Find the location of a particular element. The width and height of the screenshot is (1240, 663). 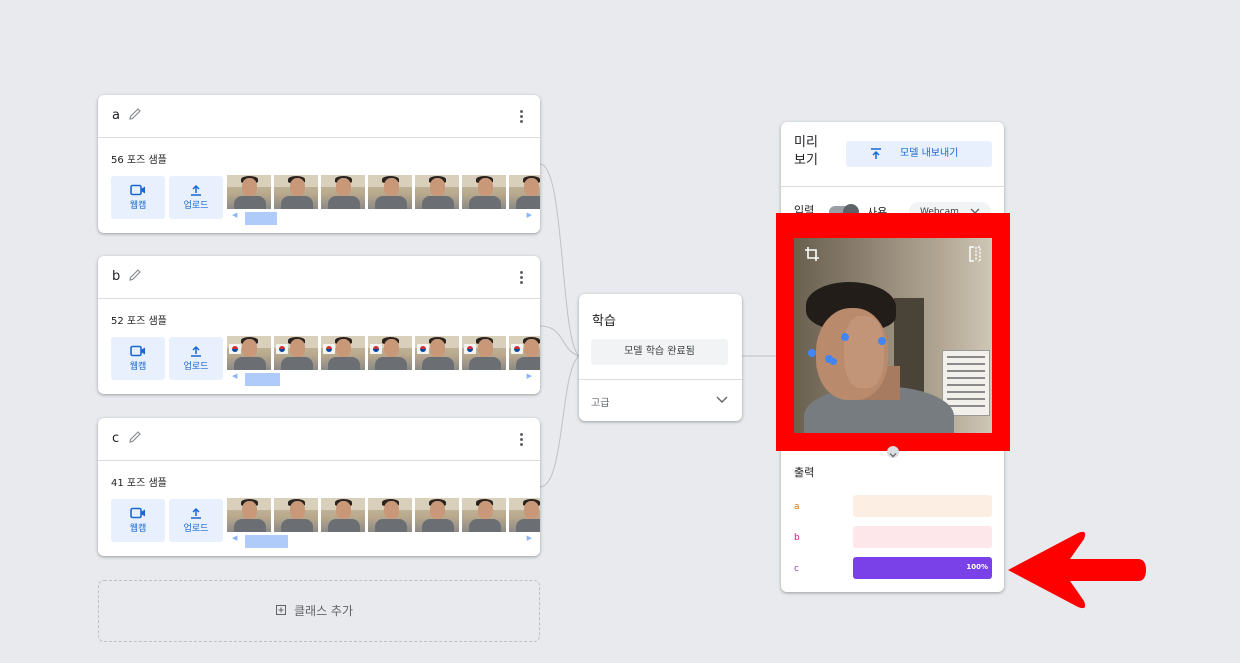

output-label: 출력 is located at coordinates (804, 472).